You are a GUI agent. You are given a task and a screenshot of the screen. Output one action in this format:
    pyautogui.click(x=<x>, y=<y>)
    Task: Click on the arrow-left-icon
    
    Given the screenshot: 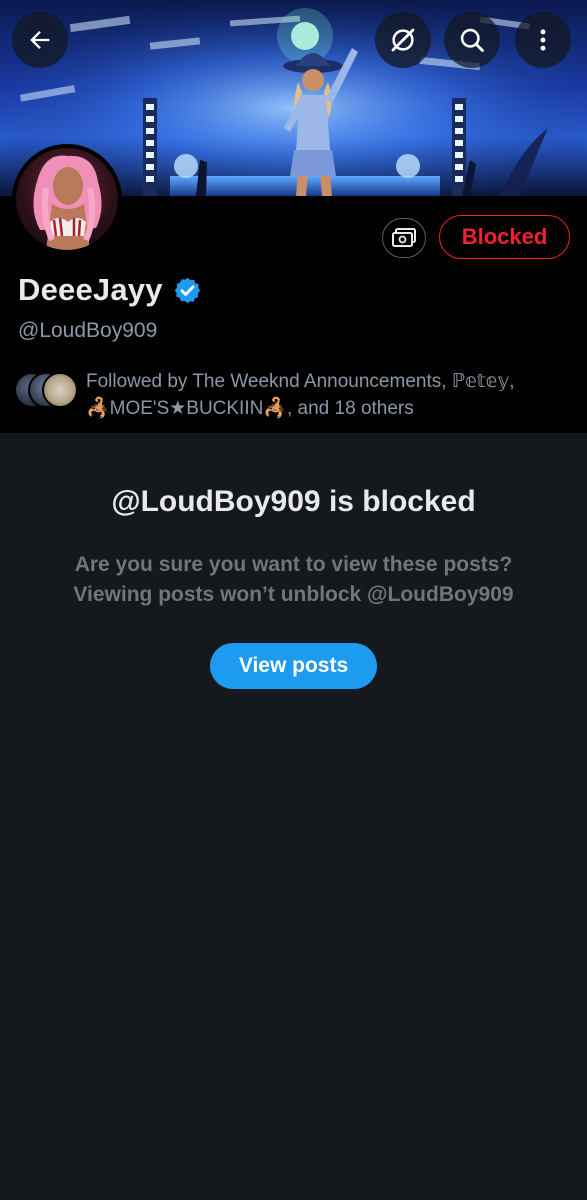 What is the action you would take?
    pyautogui.click(x=40, y=40)
    